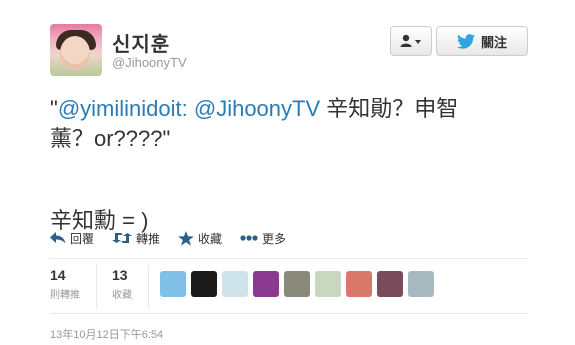 Image resolution: width=575 pixels, height=345 pixels. I want to click on mention-link: @JihoonyTV, so click(257, 108).